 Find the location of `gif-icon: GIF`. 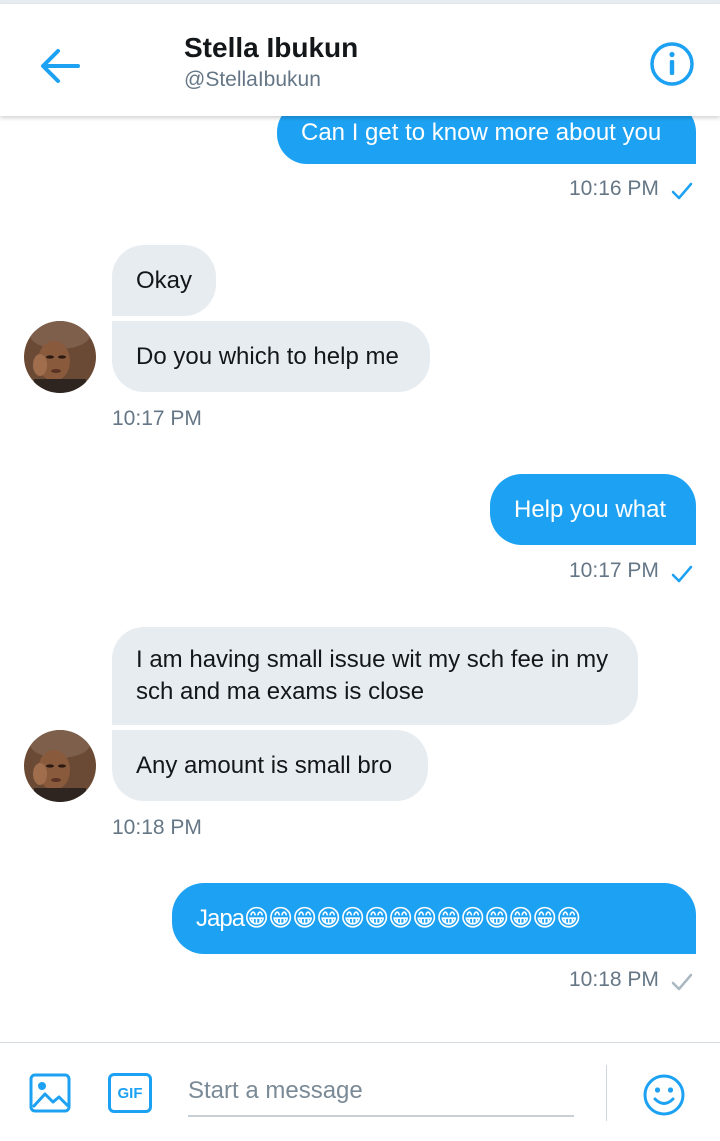

gif-icon: GIF is located at coordinates (130, 1093).